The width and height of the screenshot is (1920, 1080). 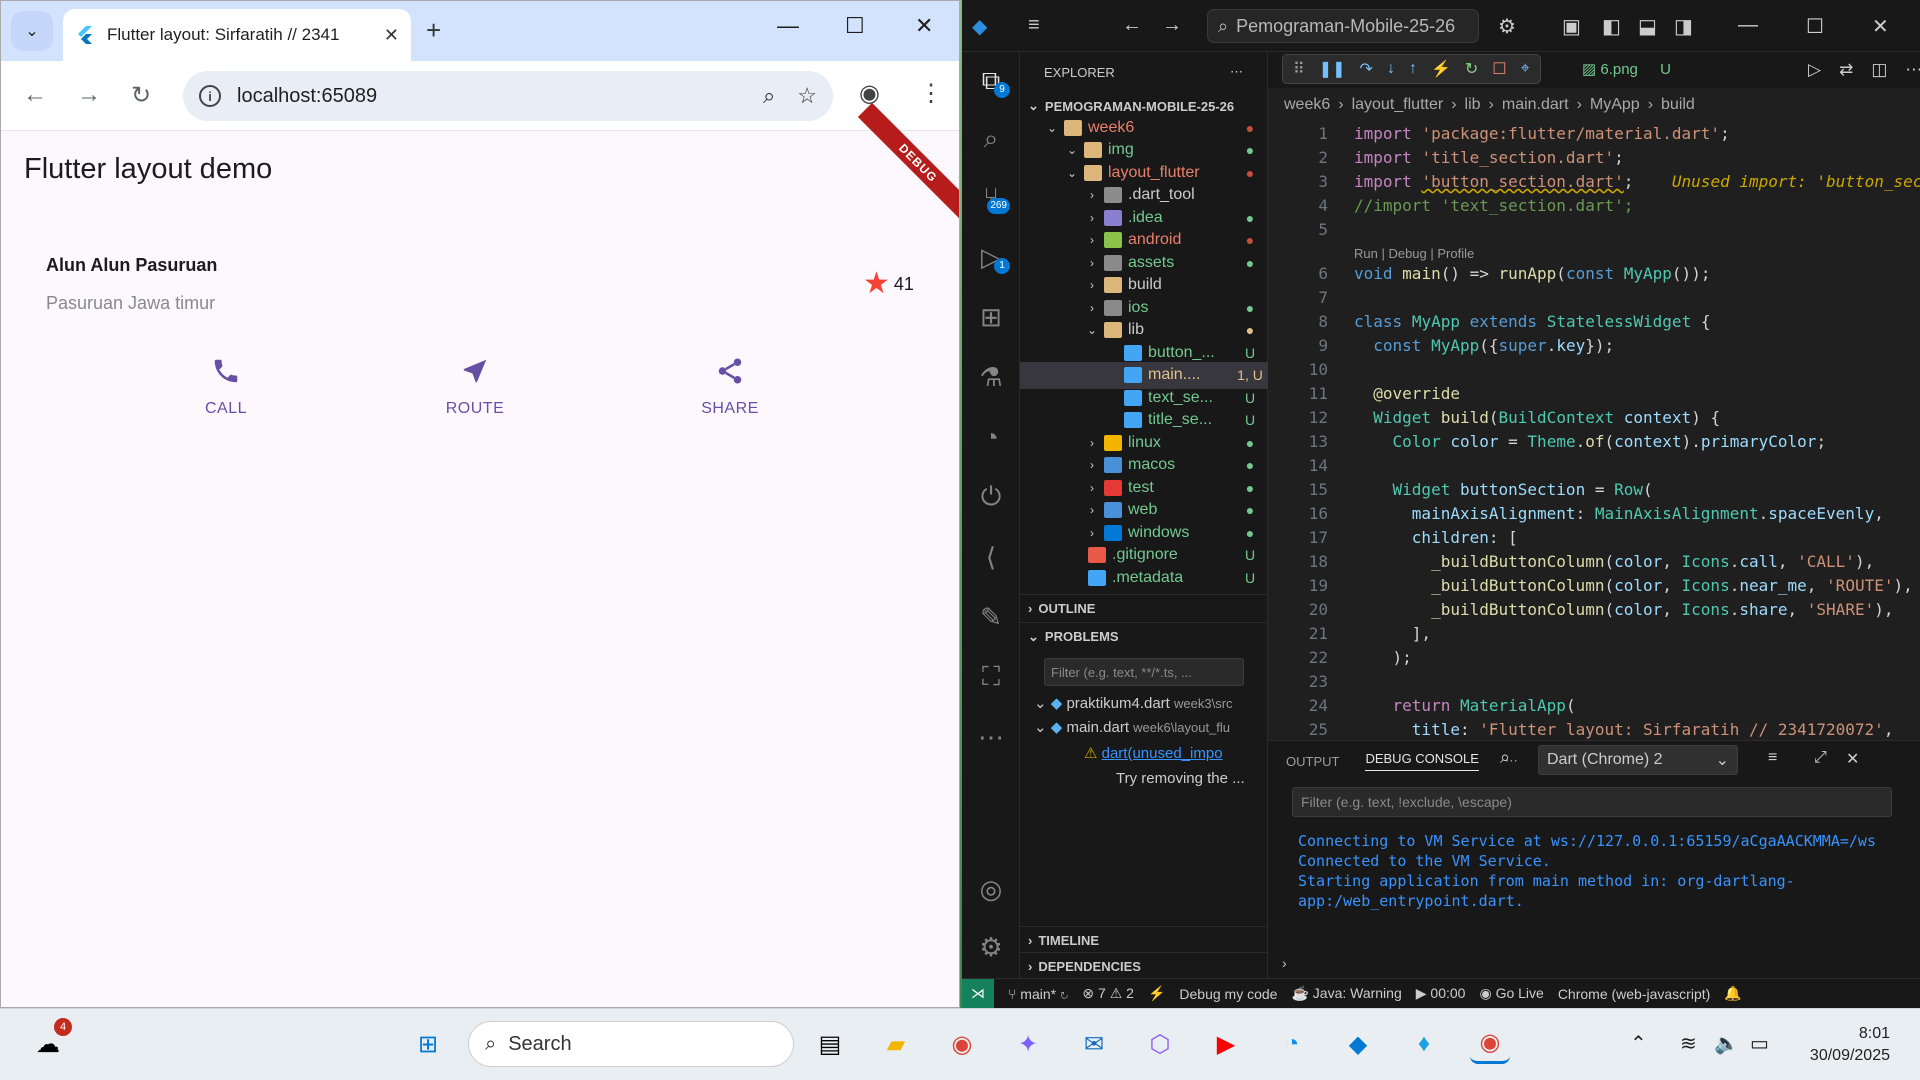 I want to click on console-filter-input: Filter (e.g. text, !exclude, \escape), so click(x=1592, y=802).